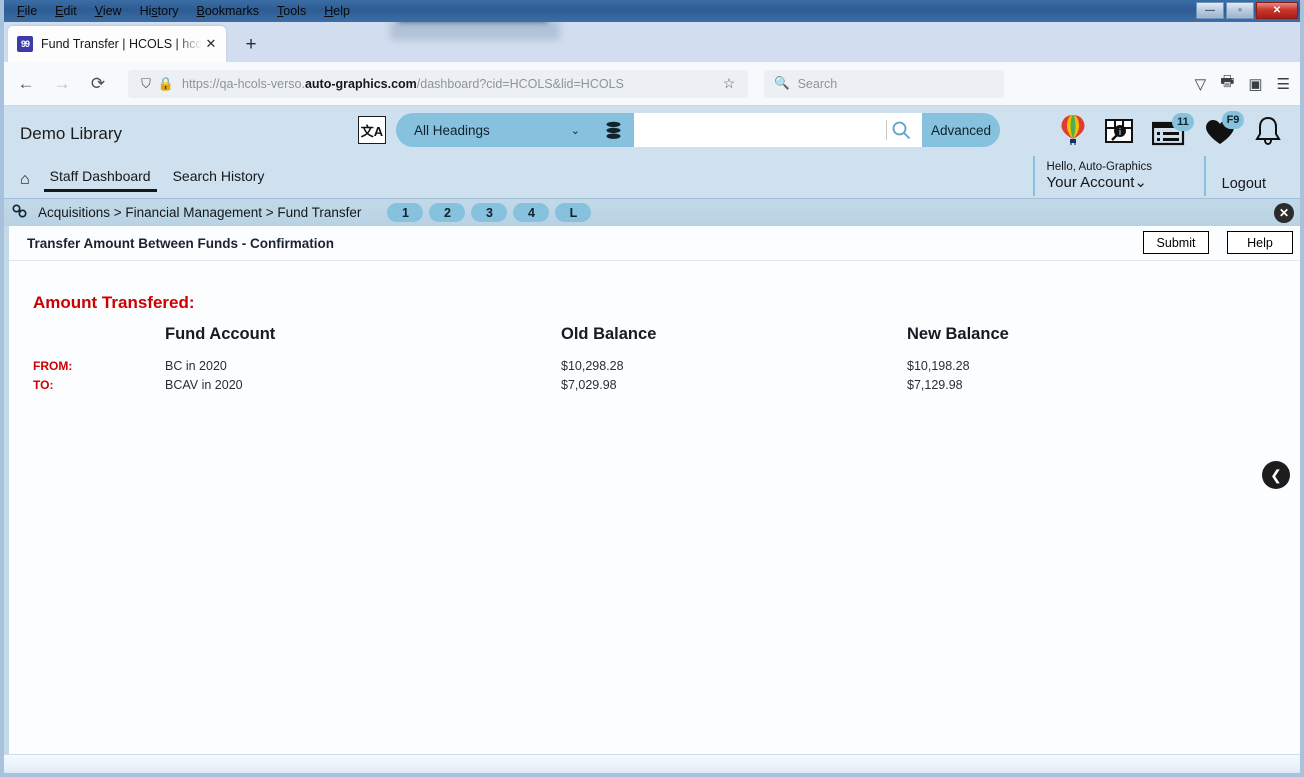 The width and height of the screenshot is (1304, 777). What do you see at coordinates (243, 83) in the screenshot?
I see `url-prefix: https://qa-hcols-verso.` at bounding box center [243, 83].